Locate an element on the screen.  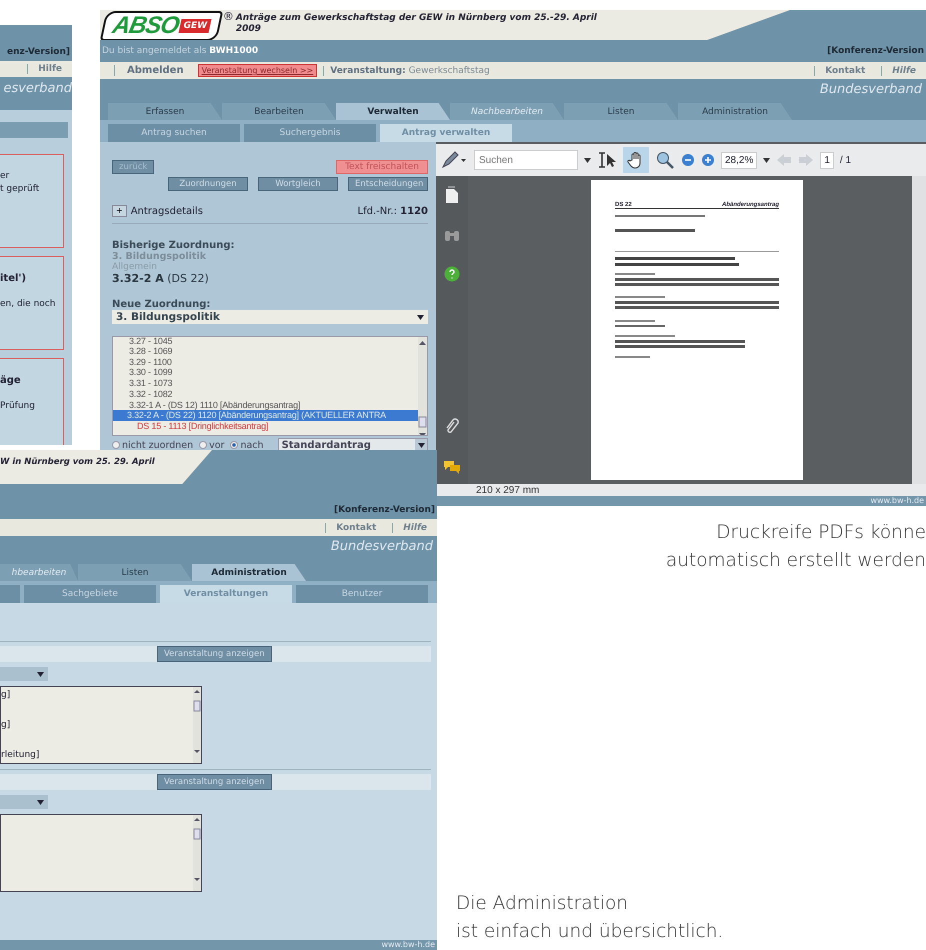
tab: Bearbeiten is located at coordinates (279, 111).